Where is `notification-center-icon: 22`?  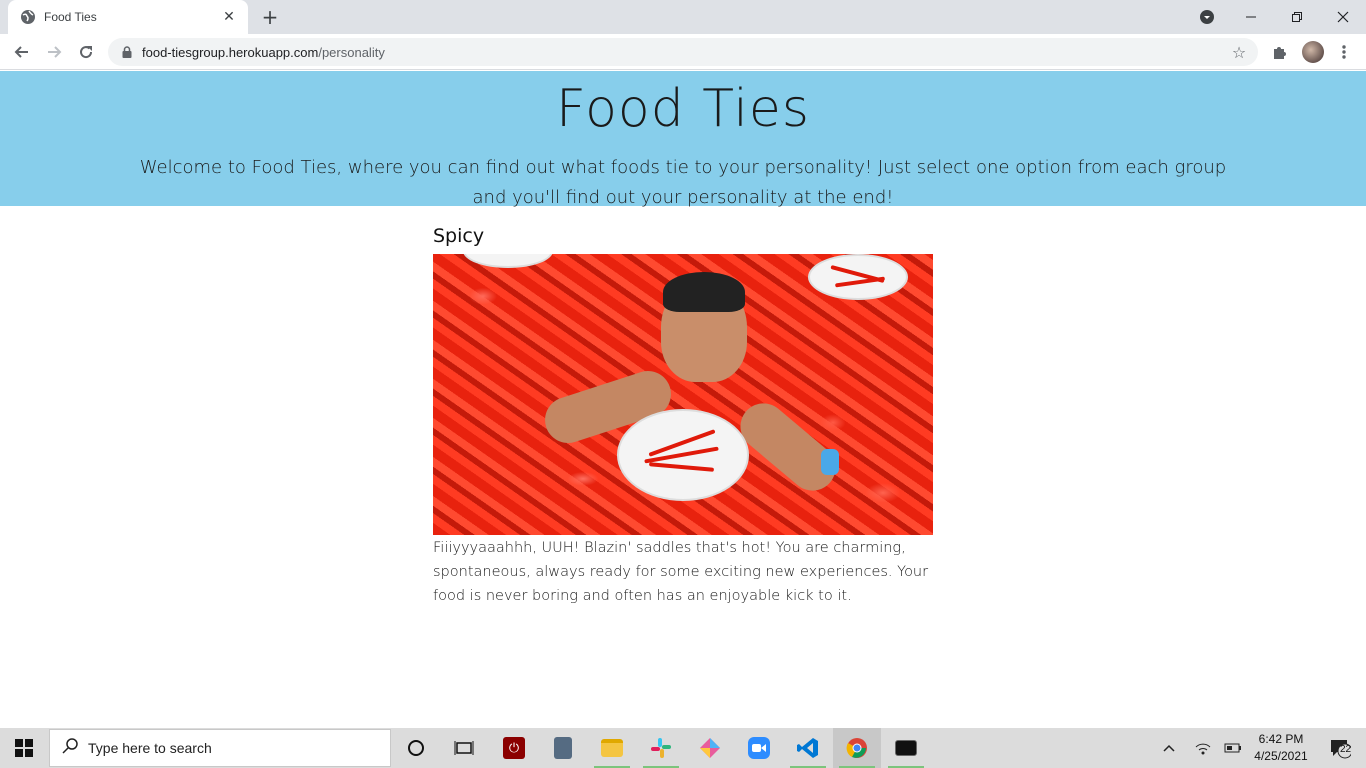
notification-center-icon: 22 is located at coordinates (1340, 748).